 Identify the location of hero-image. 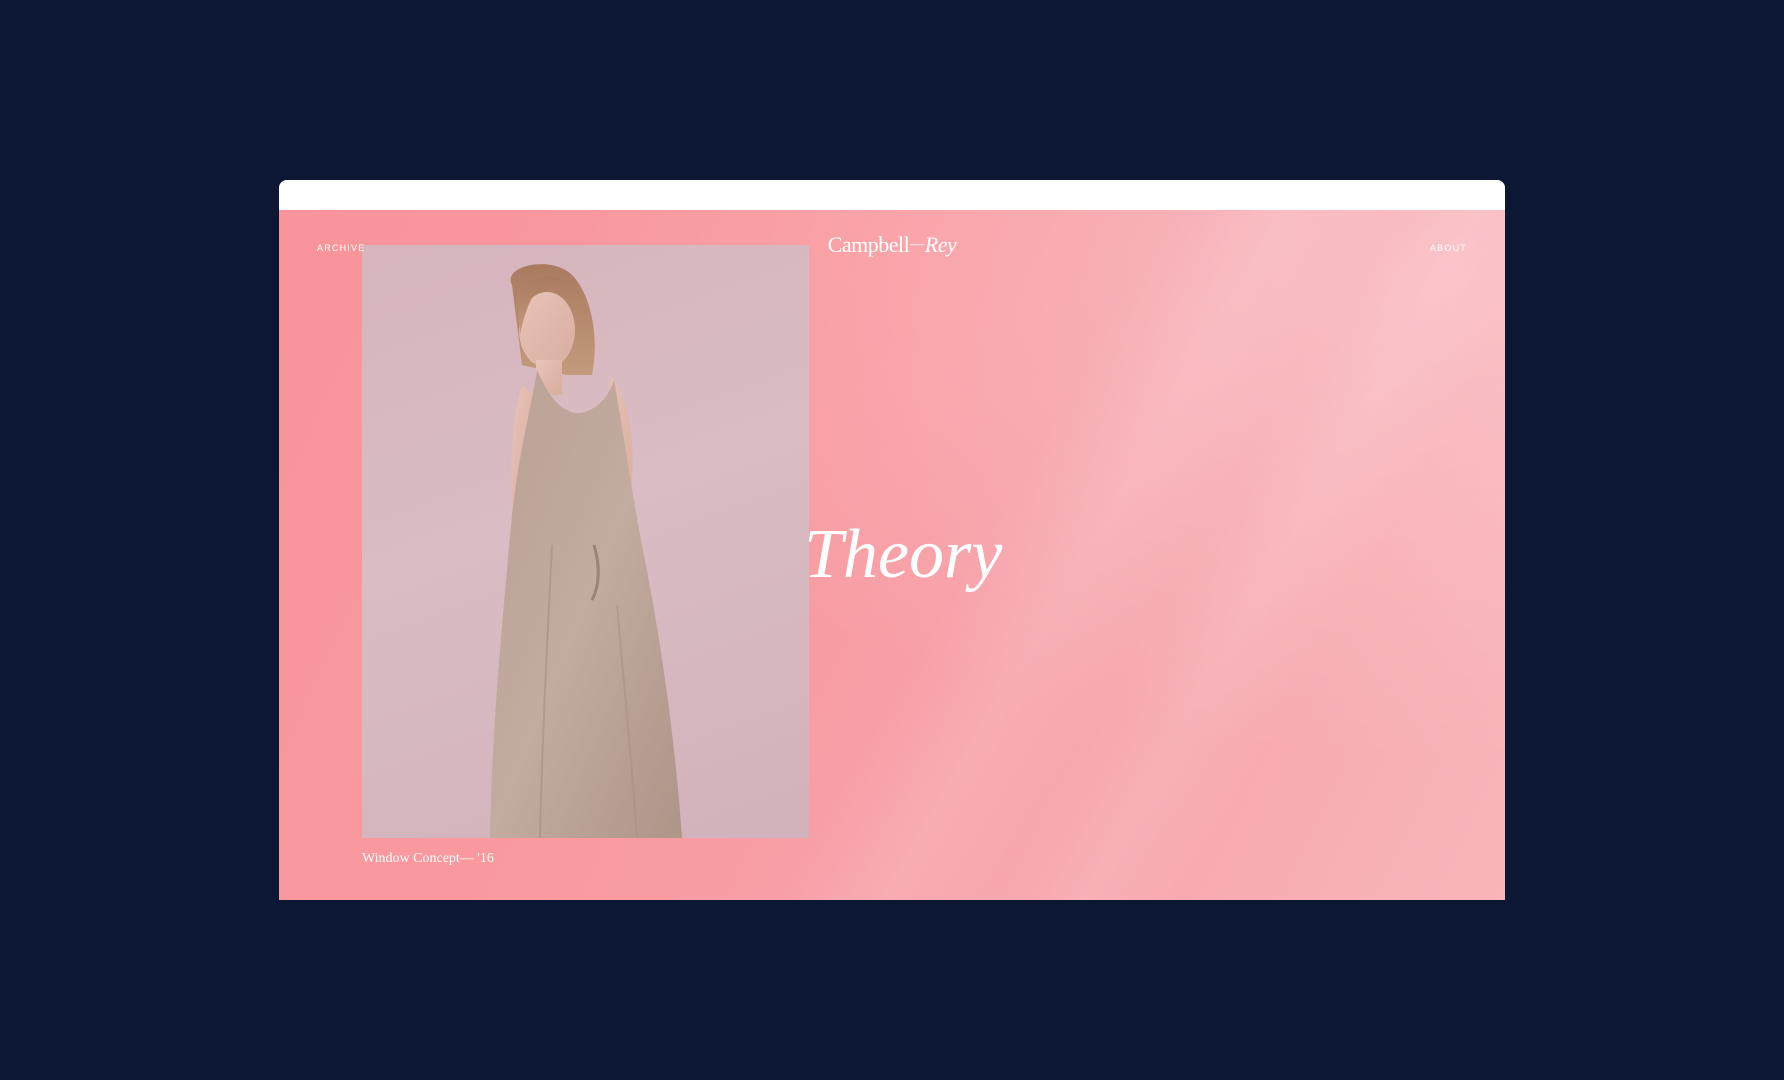
(585, 541).